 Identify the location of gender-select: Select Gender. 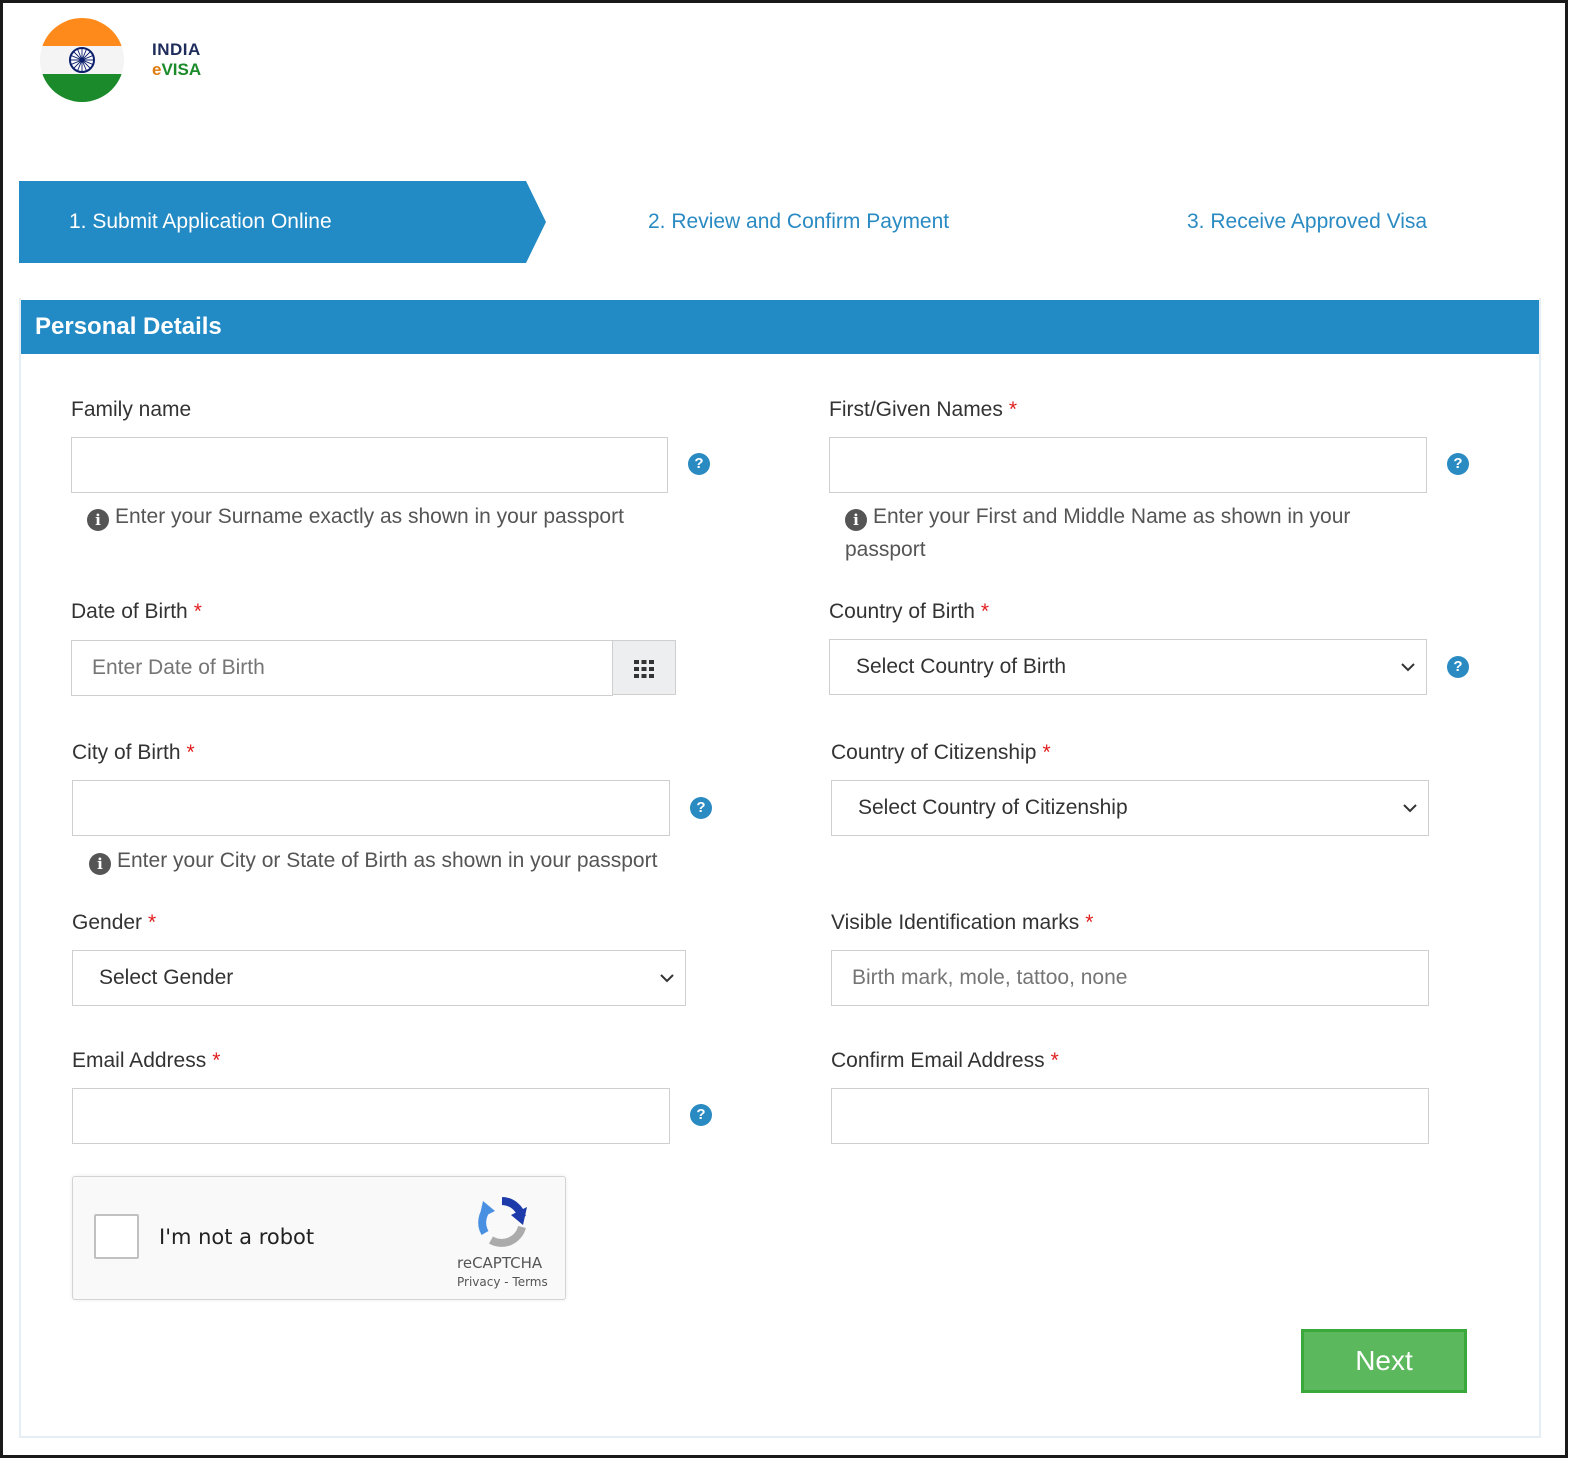
(379, 978).